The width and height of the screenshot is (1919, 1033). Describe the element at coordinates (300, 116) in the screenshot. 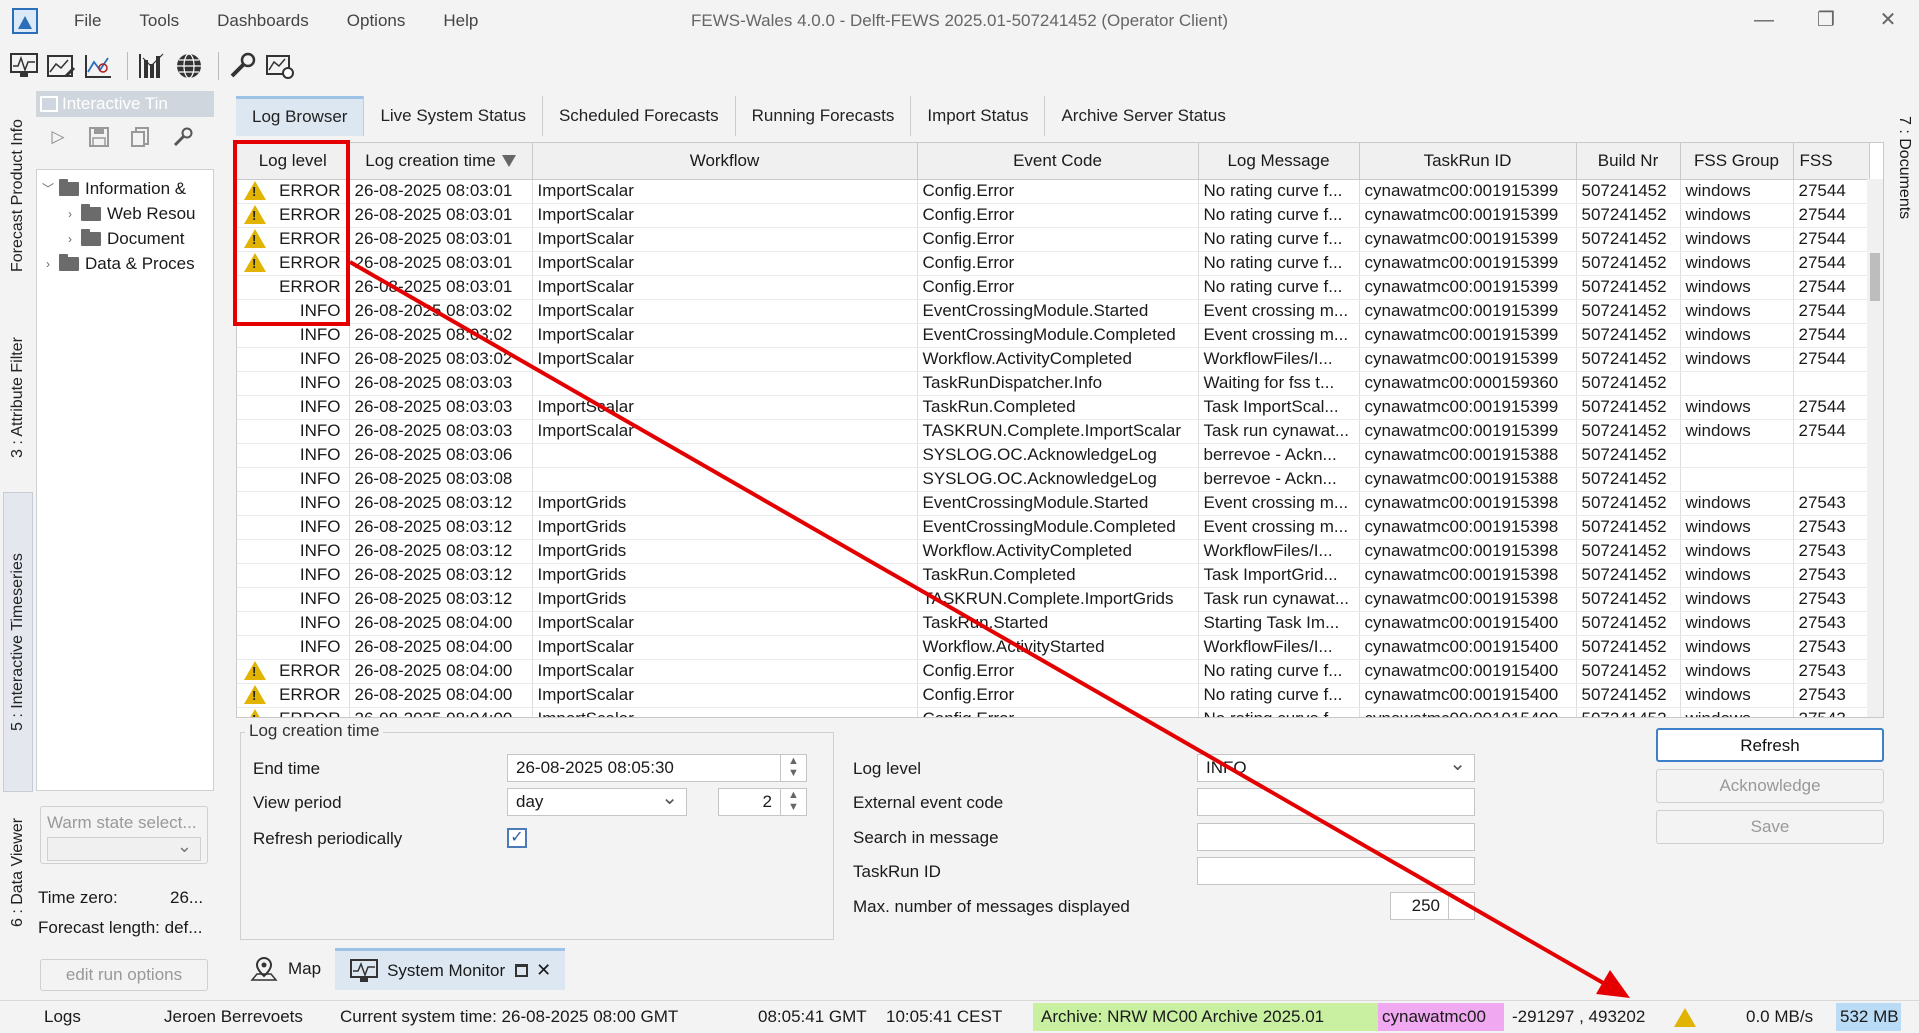

I see `tab-log-browser: Log Browser` at that location.